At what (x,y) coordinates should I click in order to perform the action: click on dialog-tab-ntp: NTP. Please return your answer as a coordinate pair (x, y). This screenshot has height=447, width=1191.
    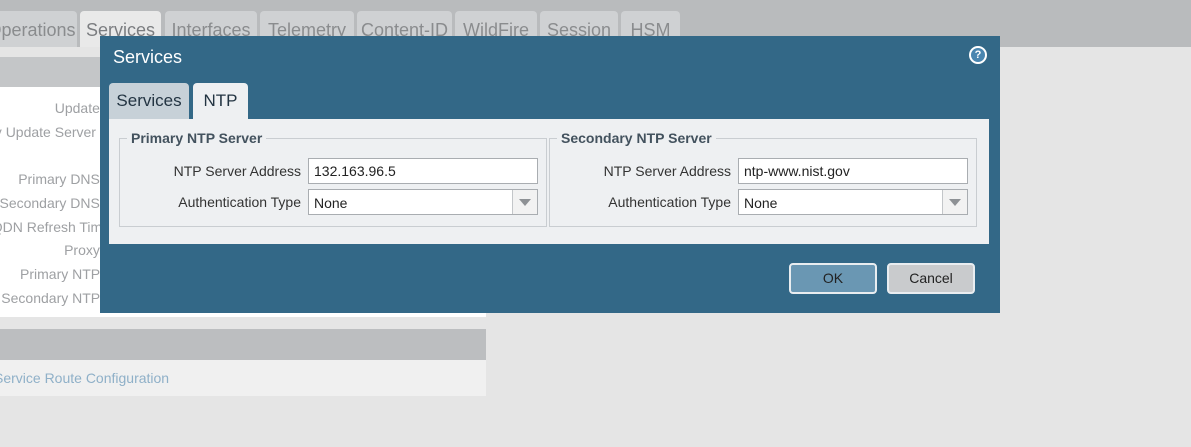
    Looking at the image, I should click on (220, 101).